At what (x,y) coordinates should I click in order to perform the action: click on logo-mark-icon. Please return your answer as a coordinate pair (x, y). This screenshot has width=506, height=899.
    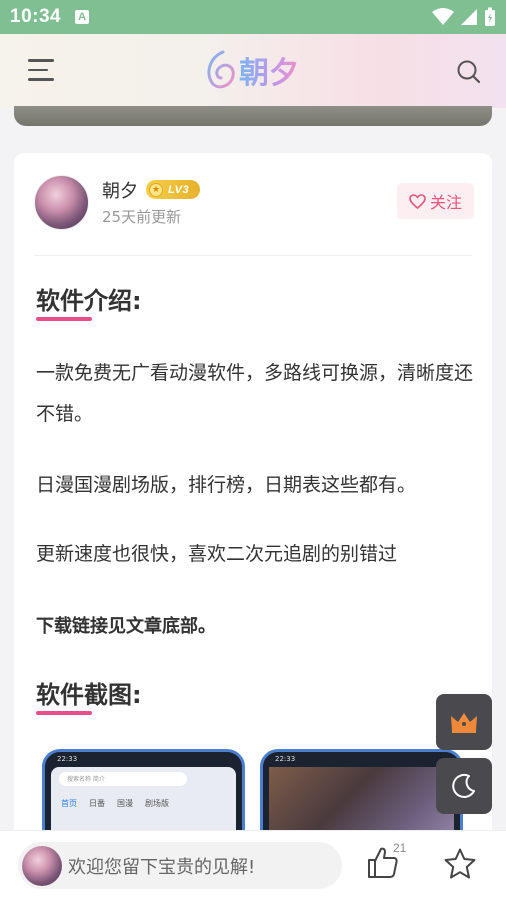
    Looking at the image, I should click on (221, 69).